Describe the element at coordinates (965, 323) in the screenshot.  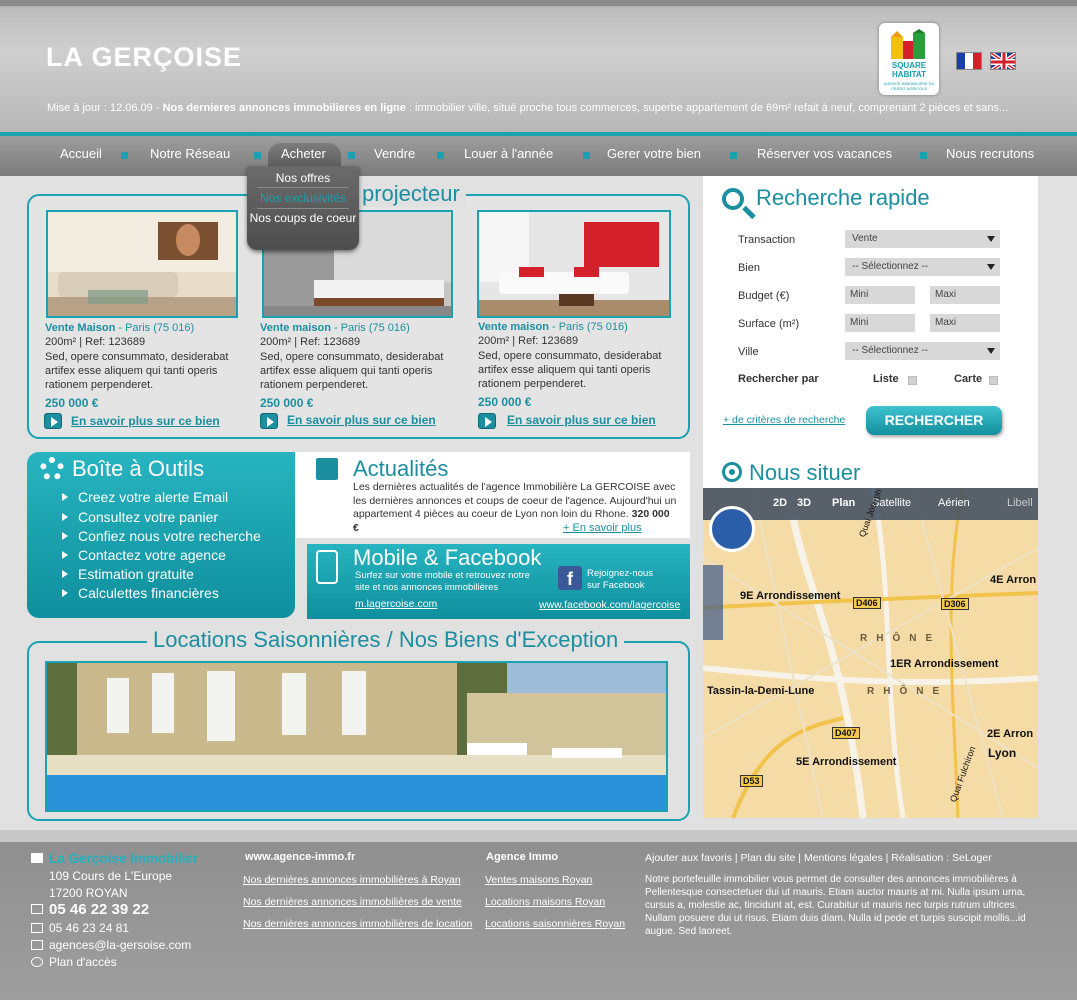
I see `surface-max-input: Maxi` at that location.